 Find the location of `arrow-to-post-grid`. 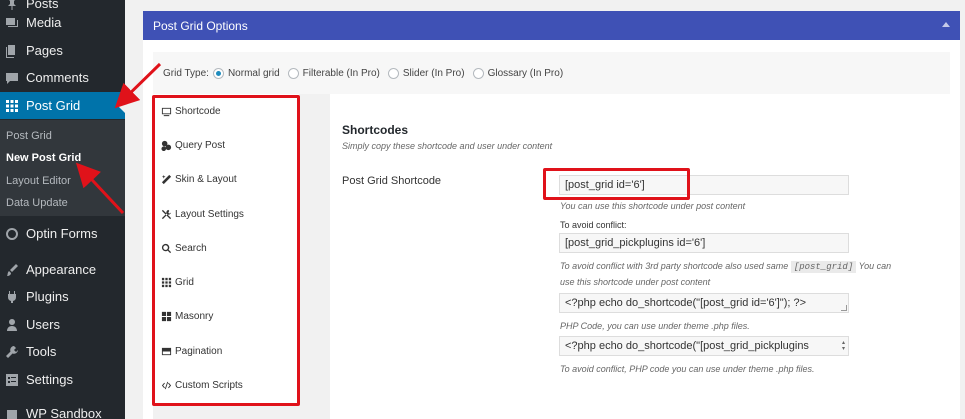

arrow-to-post-grid is located at coordinates (138, 85).